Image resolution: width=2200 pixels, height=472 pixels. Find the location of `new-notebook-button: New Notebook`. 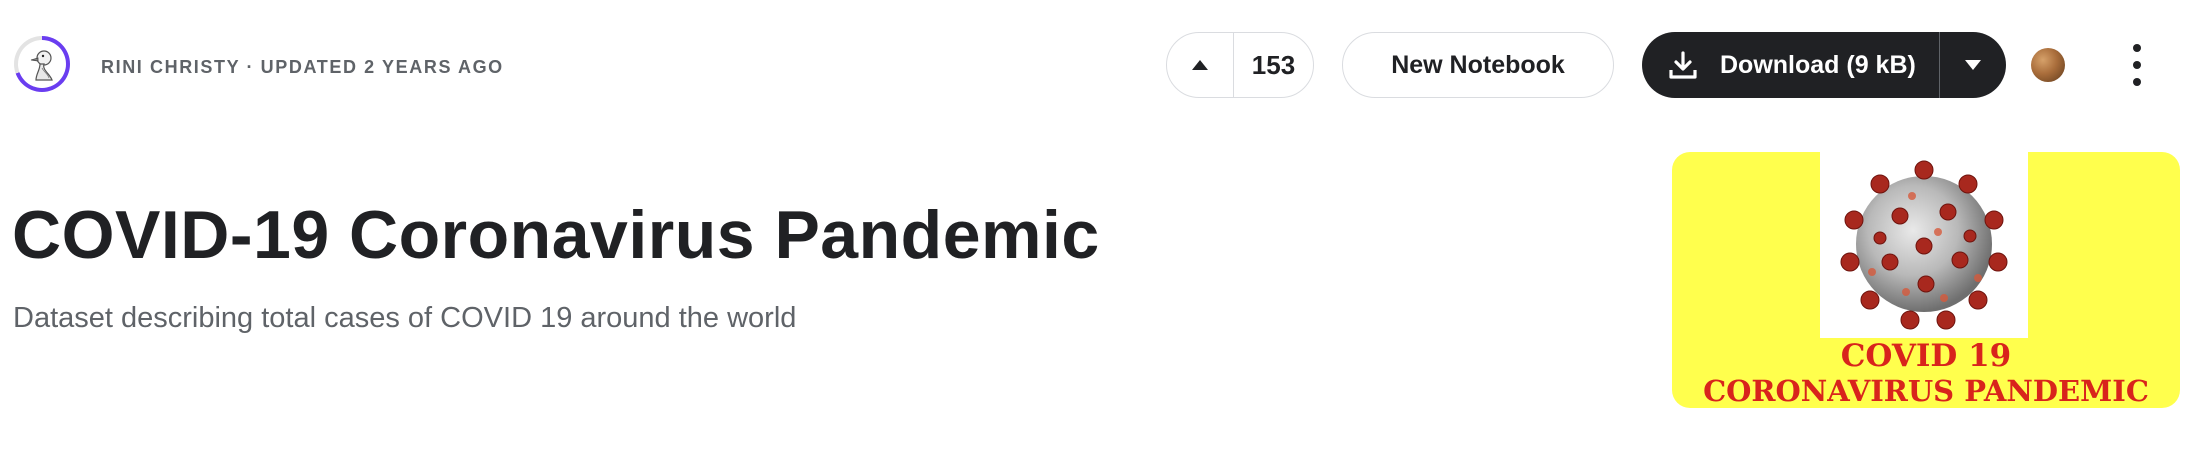

new-notebook-button: New Notebook is located at coordinates (1478, 65).